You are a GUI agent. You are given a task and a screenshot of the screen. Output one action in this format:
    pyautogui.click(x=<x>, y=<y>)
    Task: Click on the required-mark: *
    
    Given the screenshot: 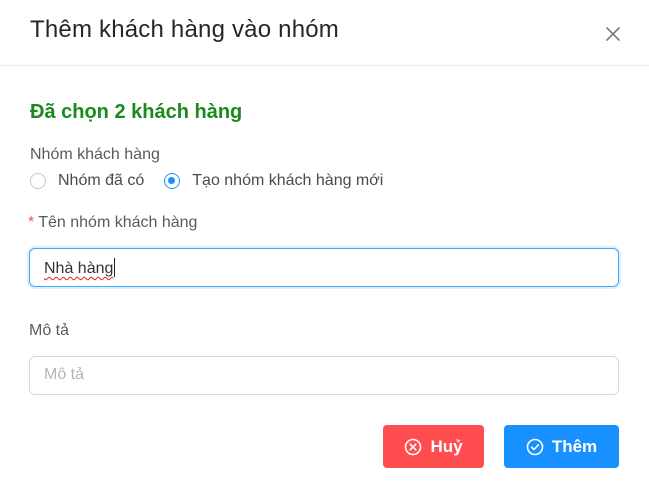 What is the action you would take?
    pyautogui.click(x=31, y=222)
    